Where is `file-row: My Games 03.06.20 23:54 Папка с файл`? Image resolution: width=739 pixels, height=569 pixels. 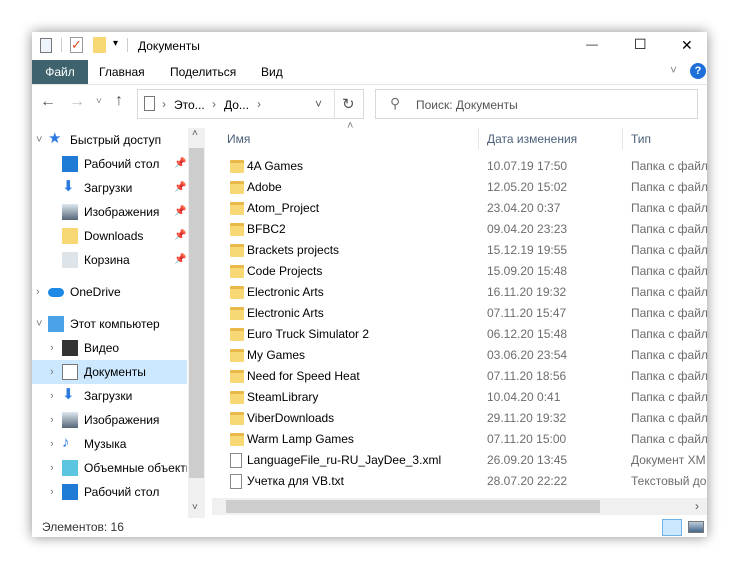 file-row: My Games 03.06.20 23:54 Папка с файл is located at coordinates (459, 355).